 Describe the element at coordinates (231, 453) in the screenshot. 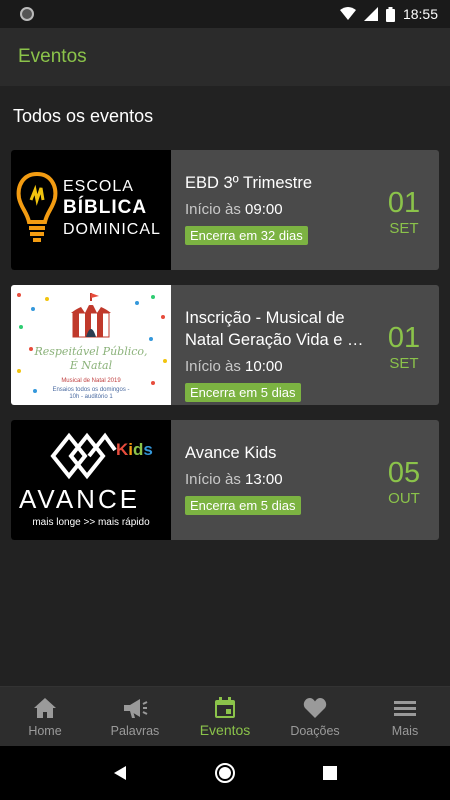

I see `event-title: Avance Kids` at that location.